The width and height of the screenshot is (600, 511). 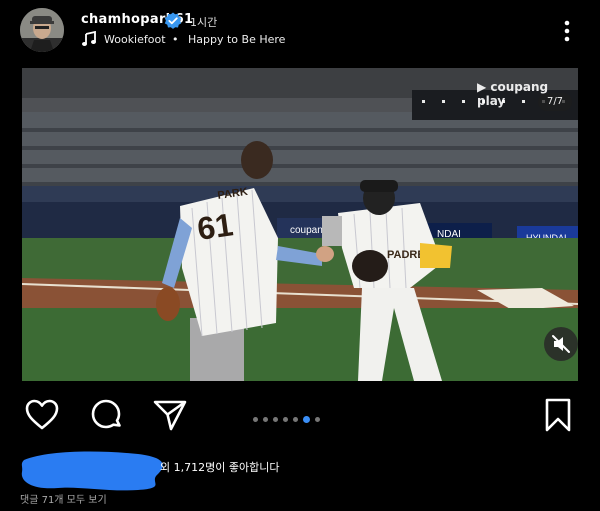 I want to click on likes-text: 외 1,712명이 좋아합니다, so click(x=220, y=467).